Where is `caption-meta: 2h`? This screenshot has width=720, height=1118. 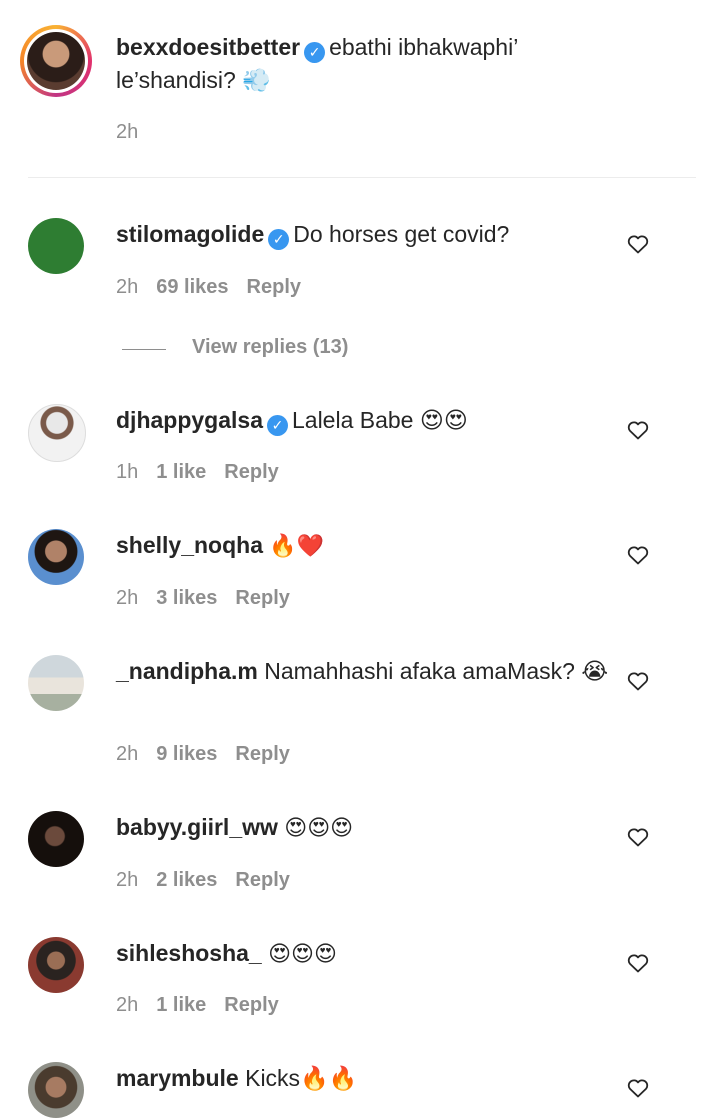
caption-meta: 2h is located at coordinates (136, 132).